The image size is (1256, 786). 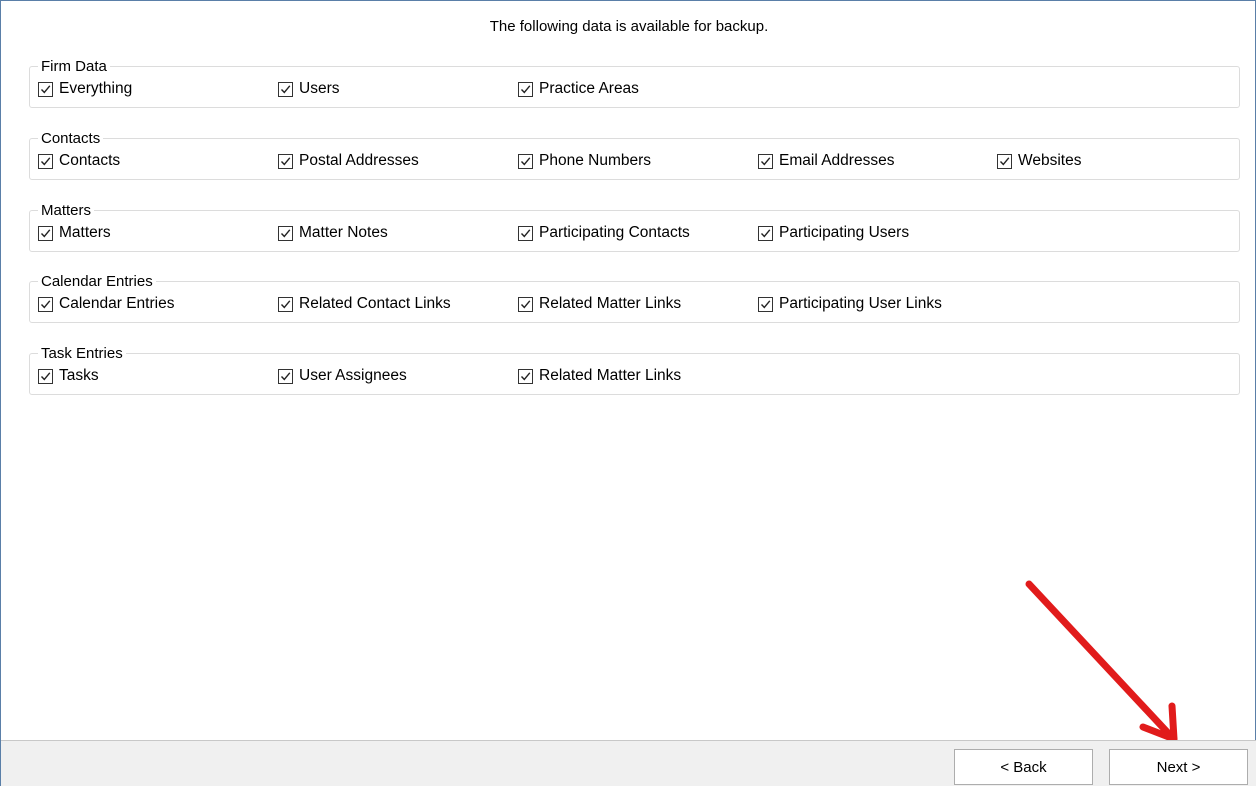 I want to click on checkbox-related-contact-links: Related Contact Links, so click(x=364, y=304).